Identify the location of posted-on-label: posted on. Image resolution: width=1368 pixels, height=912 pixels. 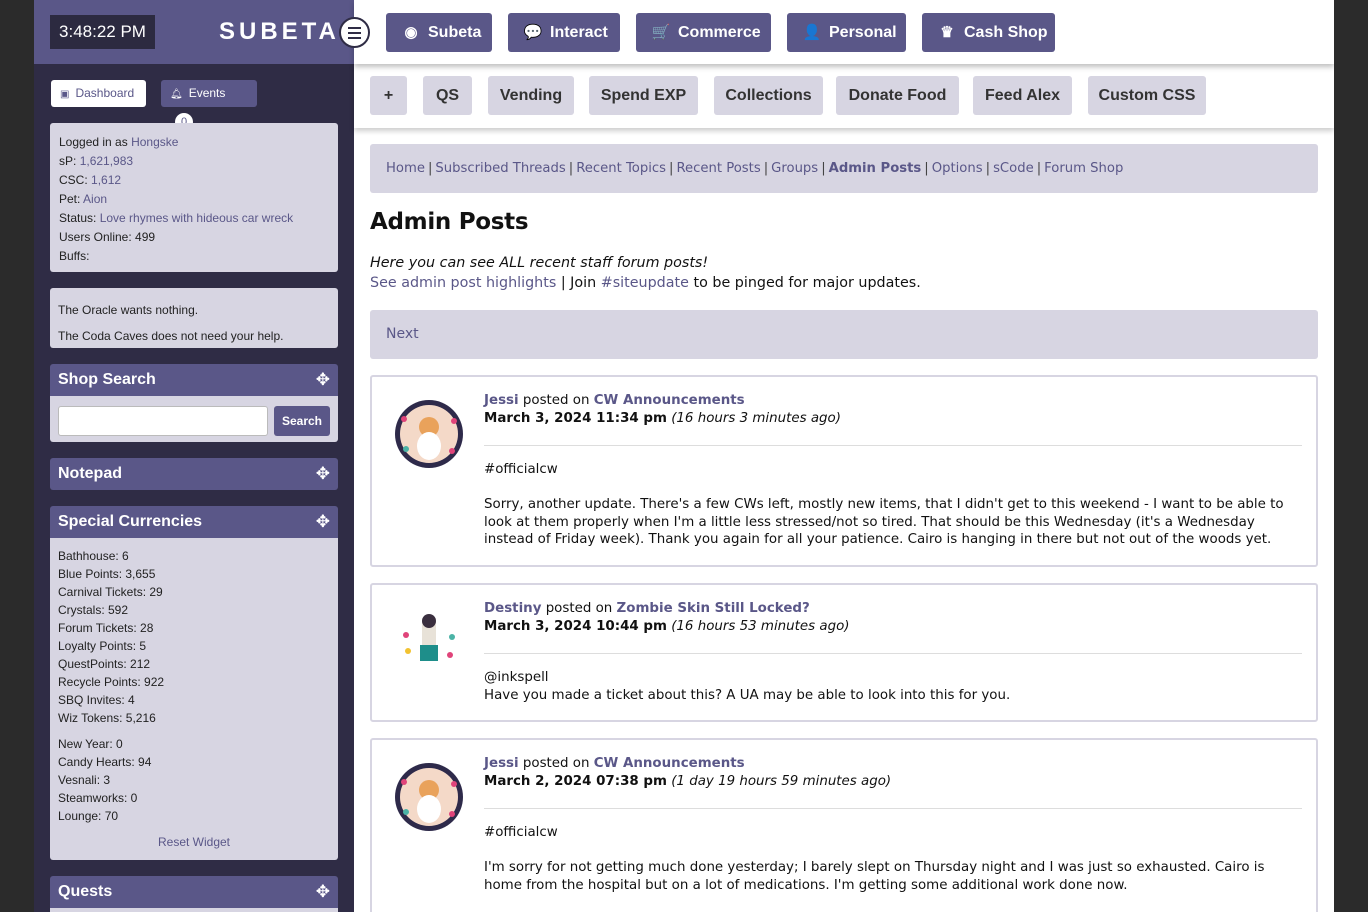
(556, 400).